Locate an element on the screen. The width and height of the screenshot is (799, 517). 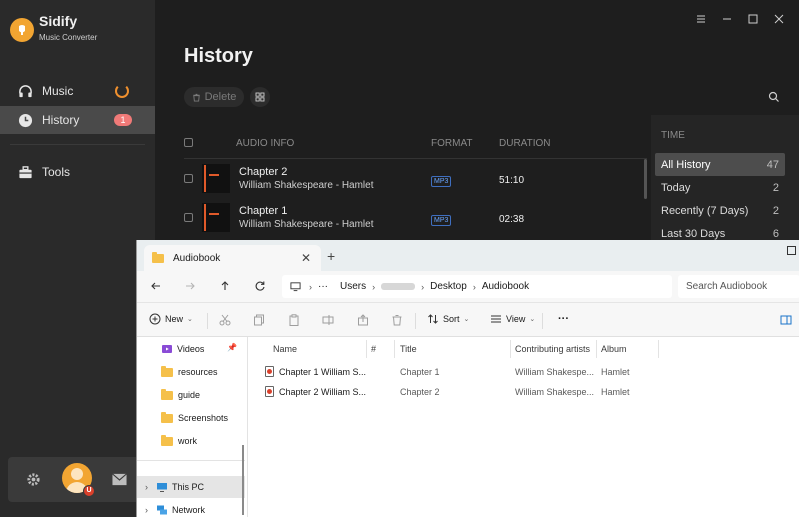
sort-button-label: Sort is located at coordinates (451, 319).